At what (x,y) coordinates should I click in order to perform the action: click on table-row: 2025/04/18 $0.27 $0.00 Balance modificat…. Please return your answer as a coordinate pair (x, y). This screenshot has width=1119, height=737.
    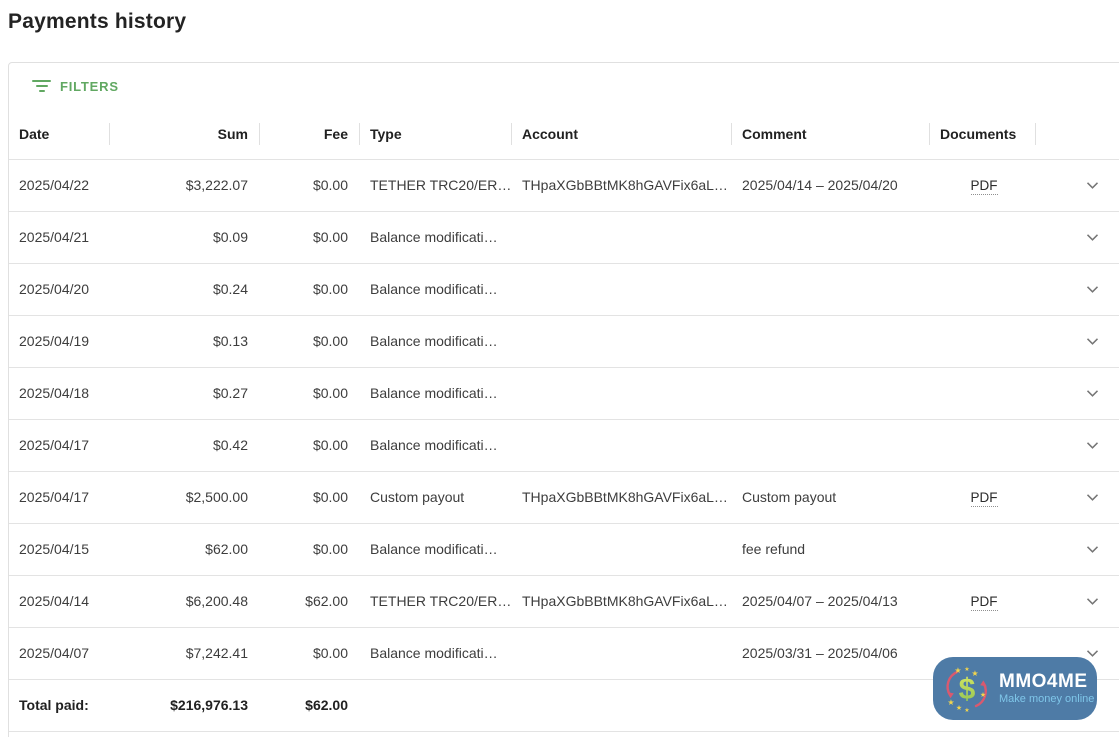
    Looking at the image, I should click on (564, 392).